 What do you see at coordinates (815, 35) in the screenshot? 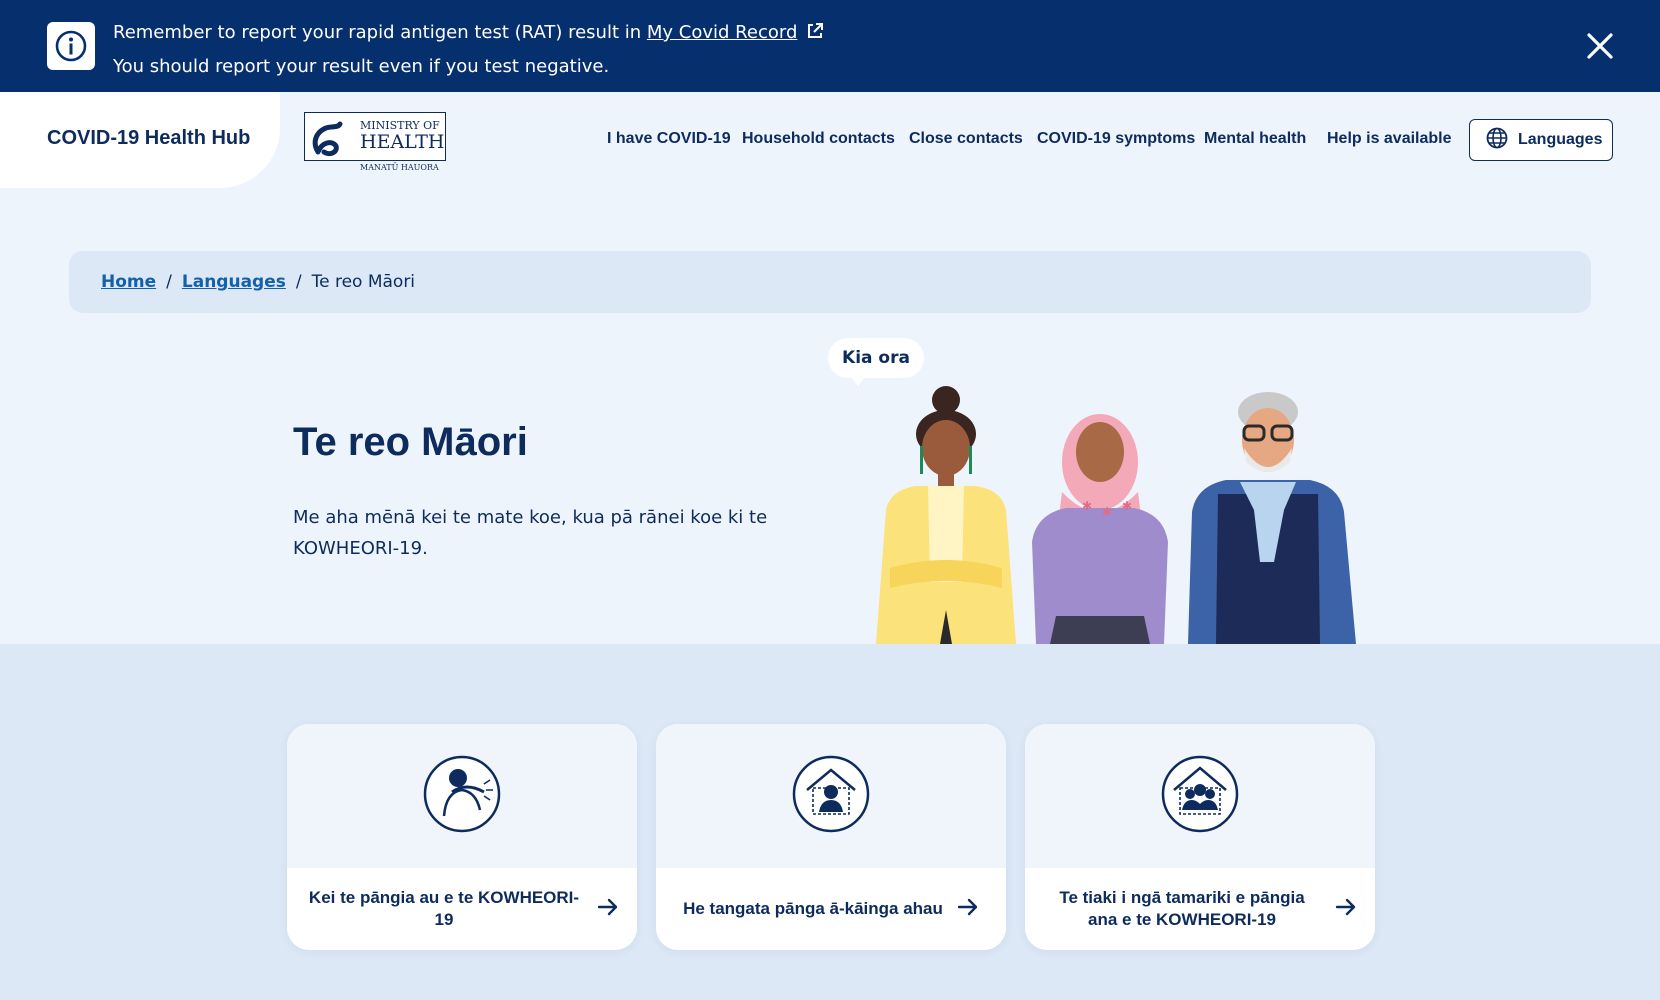
I see `external-link-icon` at bounding box center [815, 35].